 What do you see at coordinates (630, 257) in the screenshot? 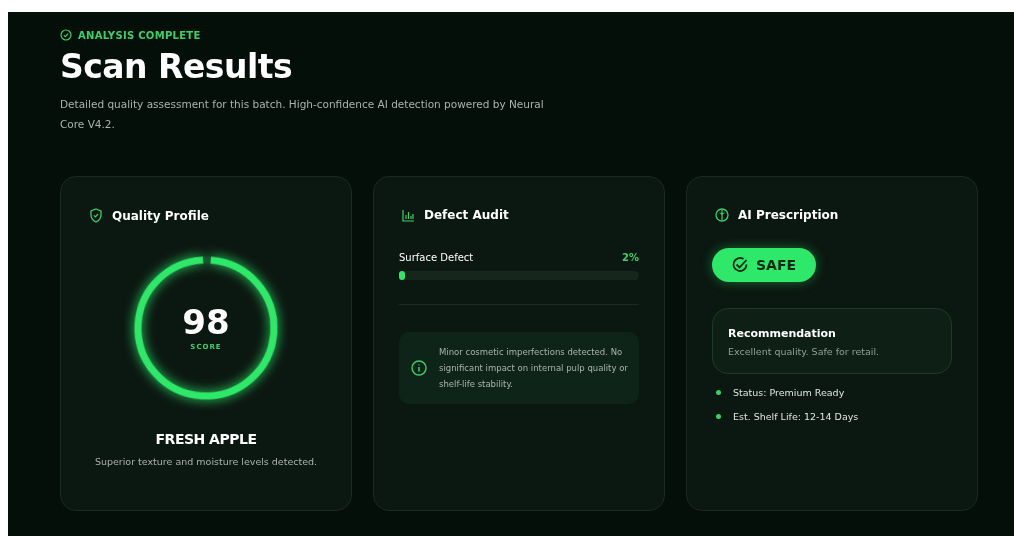
I see `metric-value: 2%` at bounding box center [630, 257].